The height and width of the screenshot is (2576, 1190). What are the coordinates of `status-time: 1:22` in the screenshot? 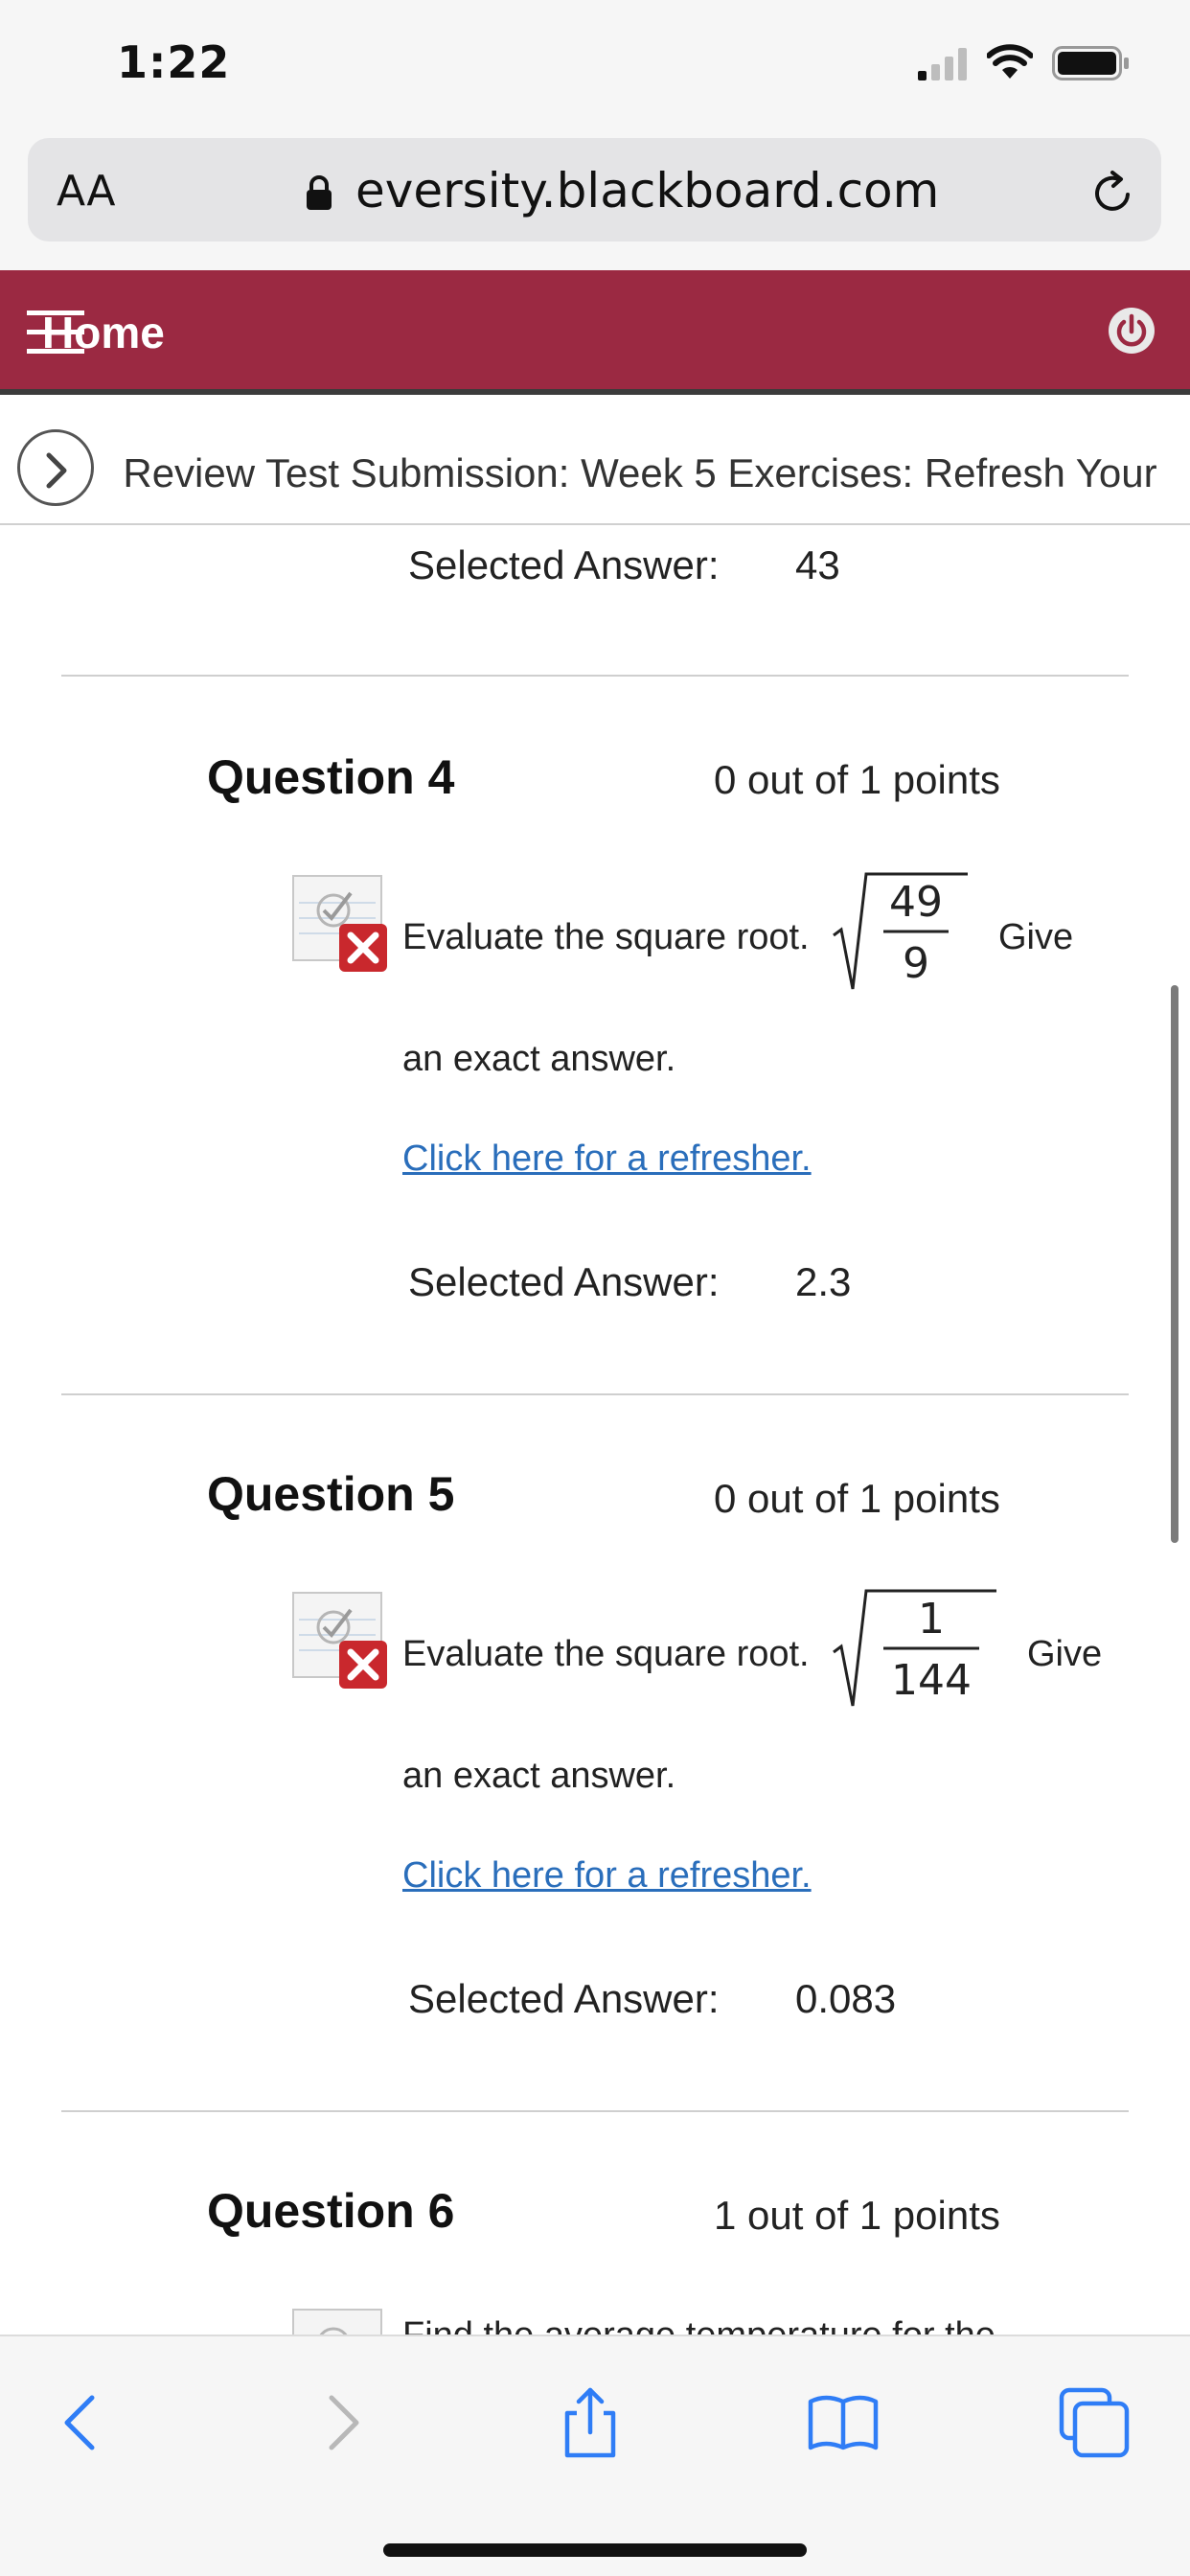 It's located at (174, 62).